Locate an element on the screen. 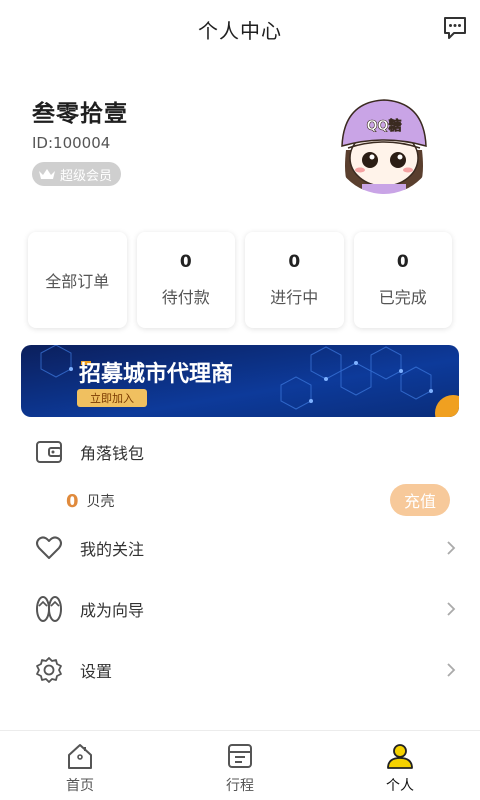  wallet-balance: 0 is located at coordinates (72, 501).